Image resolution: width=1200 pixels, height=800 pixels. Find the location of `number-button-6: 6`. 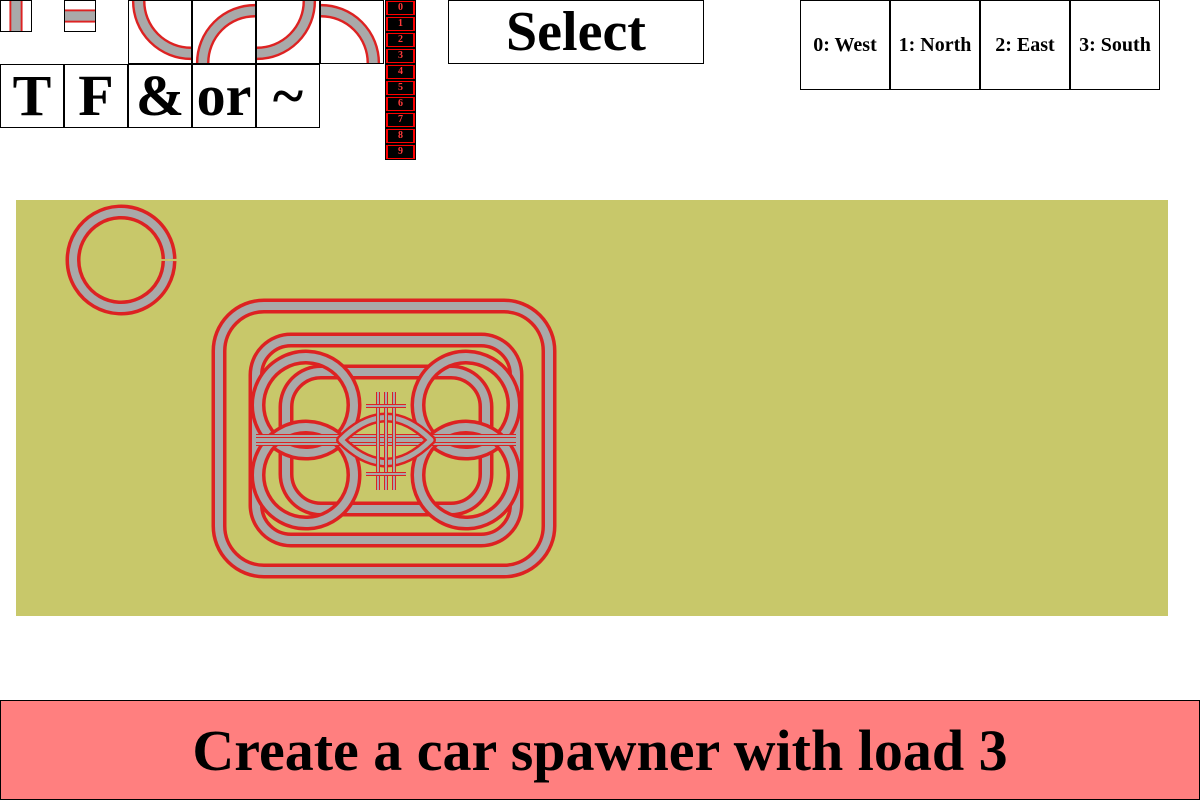

number-button-6: 6 is located at coordinates (400, 104).